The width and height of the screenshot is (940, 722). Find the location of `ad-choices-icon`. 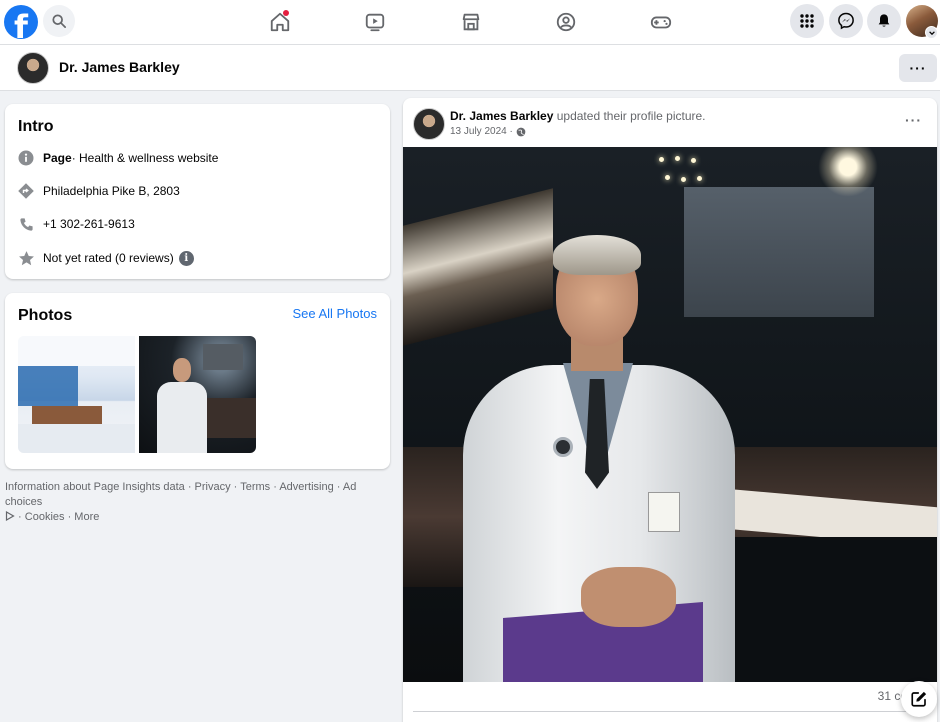

ad-choices-icon is located at coordinates (10, 516).